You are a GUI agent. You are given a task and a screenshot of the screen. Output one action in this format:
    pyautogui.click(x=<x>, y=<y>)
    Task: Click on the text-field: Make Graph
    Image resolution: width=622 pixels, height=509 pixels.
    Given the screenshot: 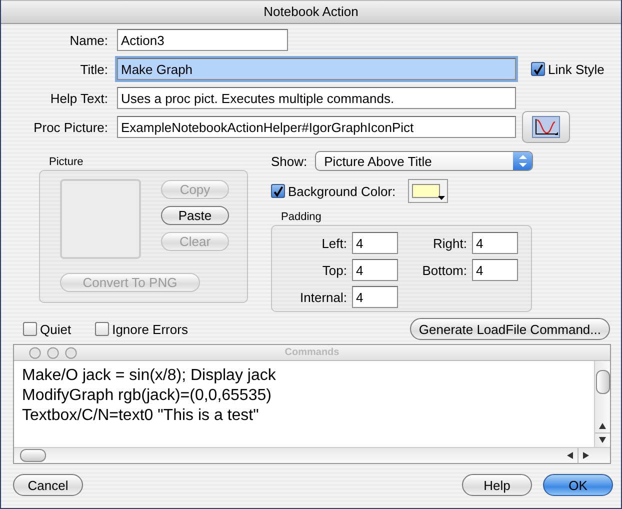 What is the action you would take?
    pyautogui.click(x=316, y=69)
    